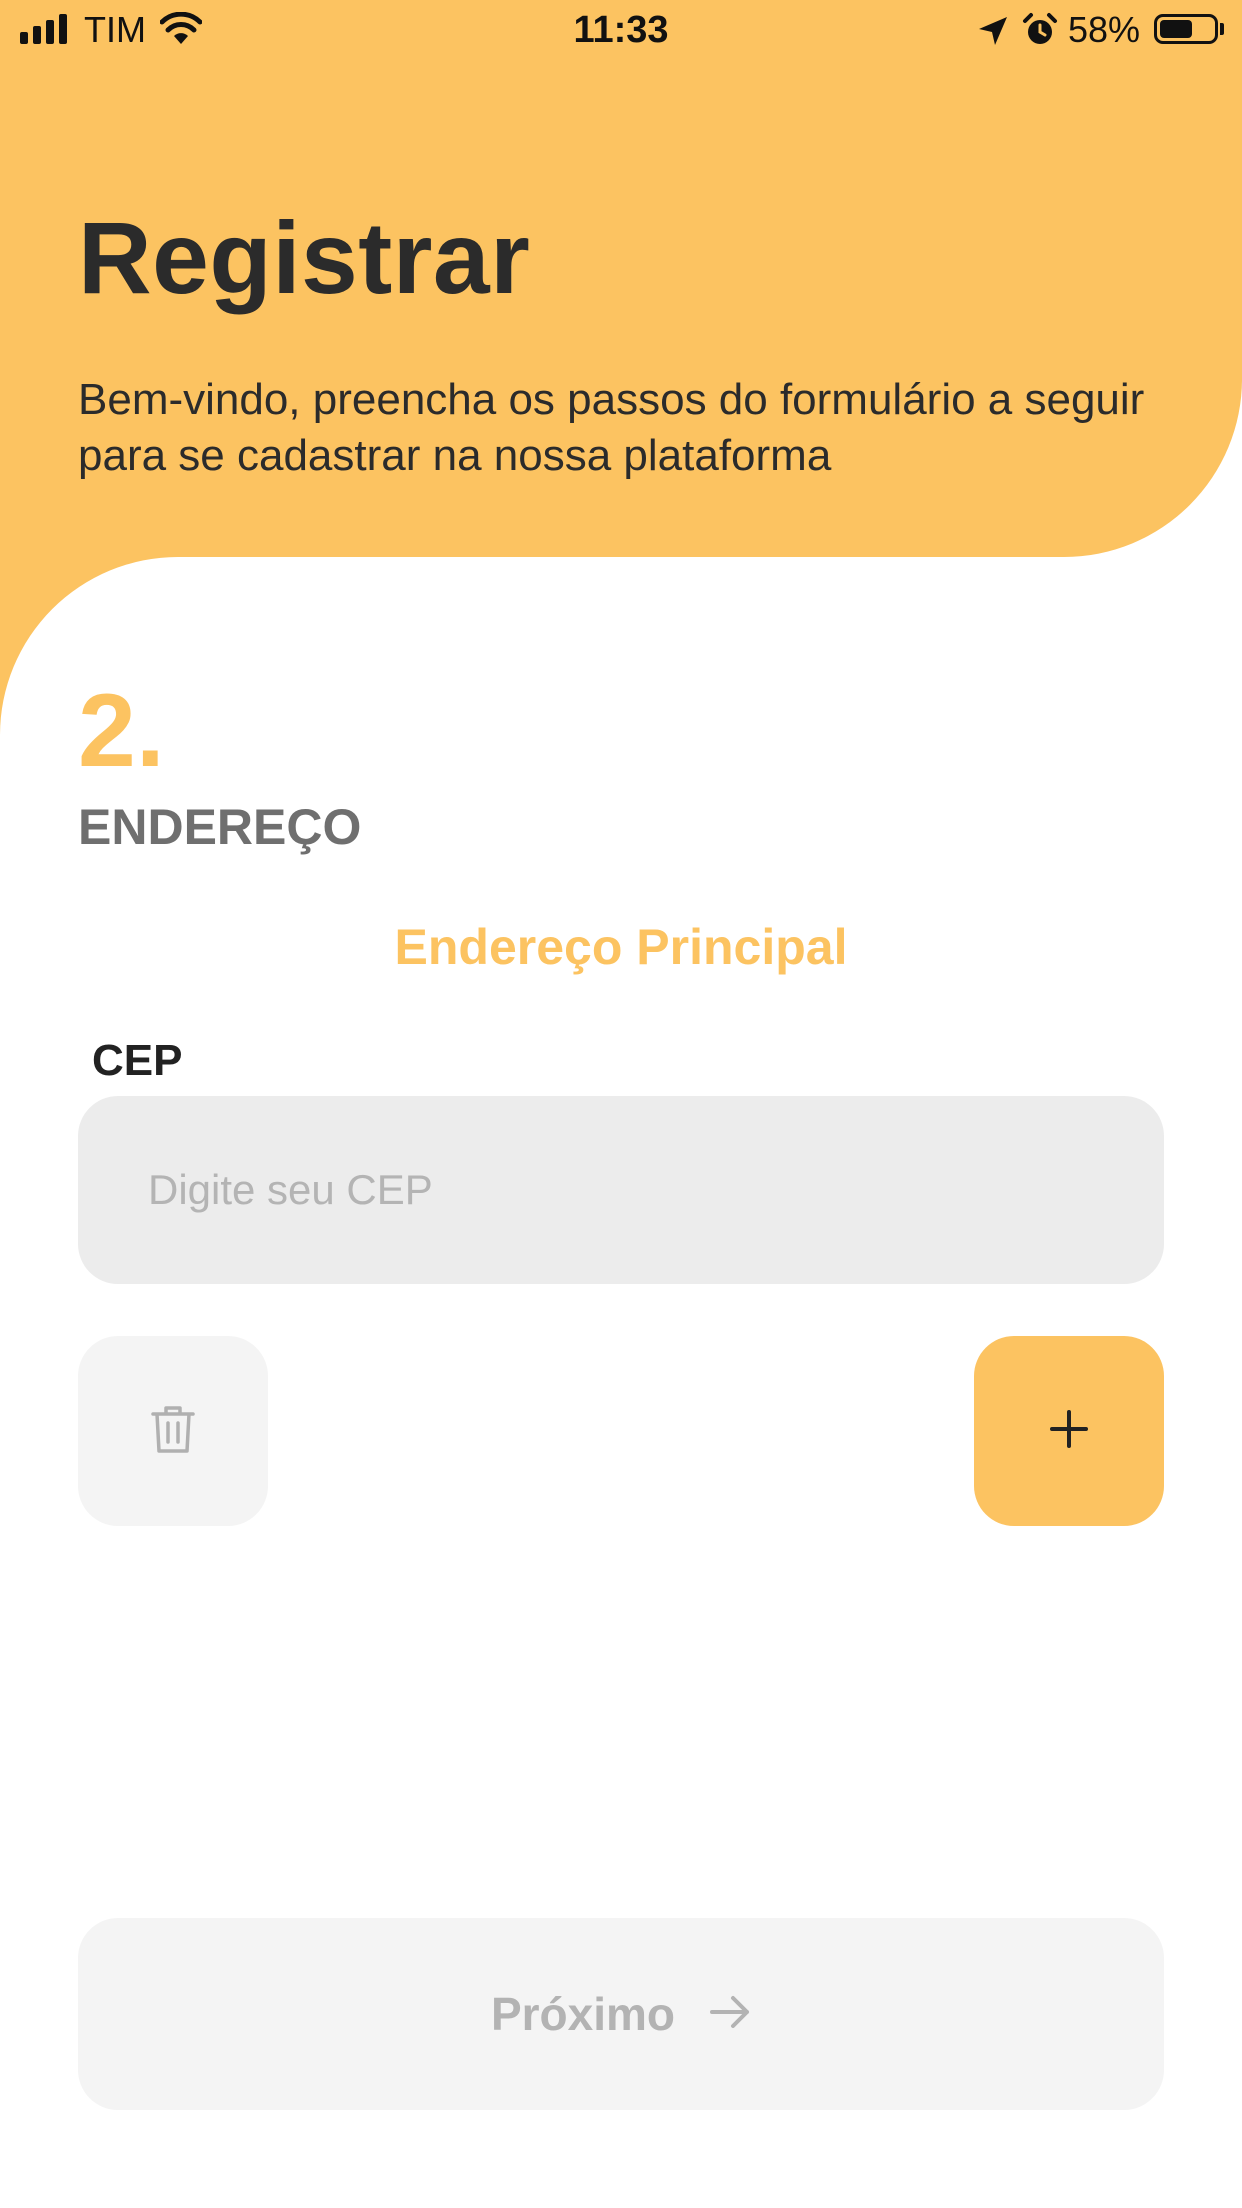 This screenshot has height=2208, width=1242. I want to click on cep-input, so click(621, 1190).